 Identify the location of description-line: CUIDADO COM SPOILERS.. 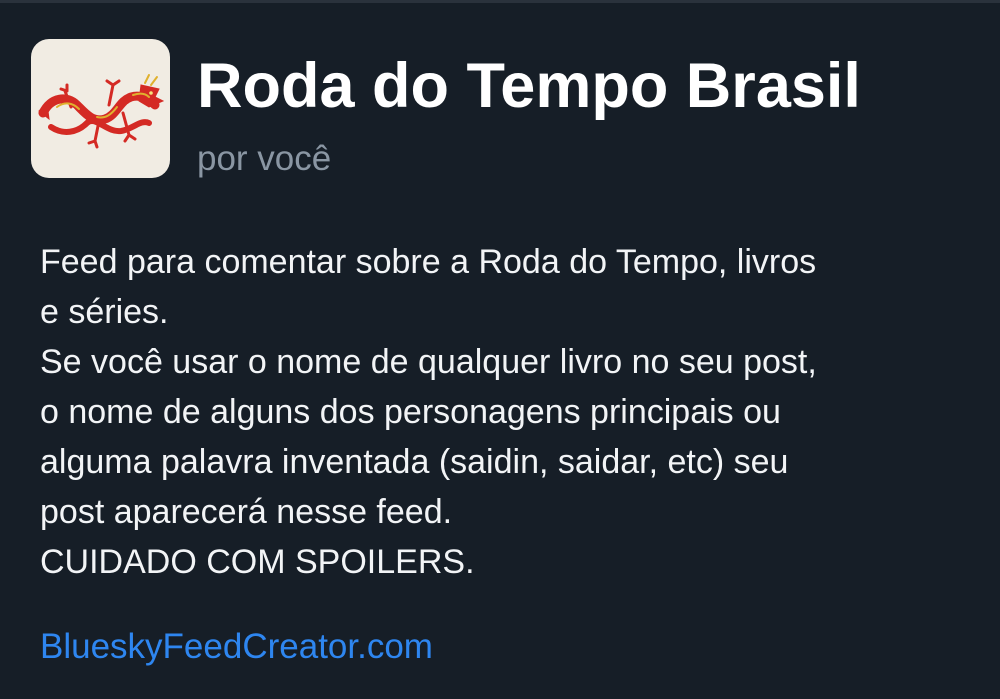
(257, 562).